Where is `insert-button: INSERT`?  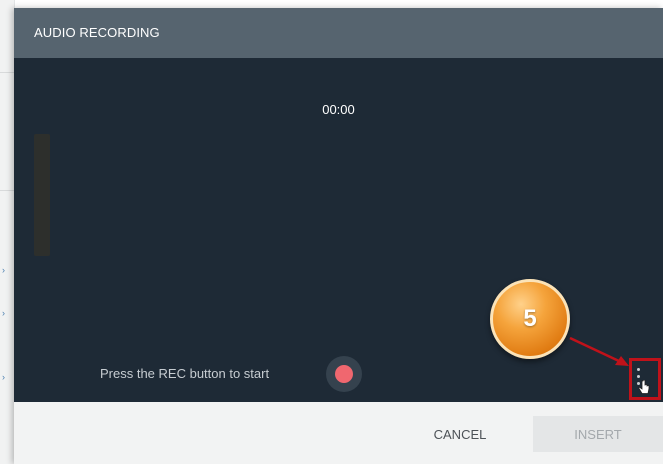
insert-button: INSERT is located at coordinates (598, 434).